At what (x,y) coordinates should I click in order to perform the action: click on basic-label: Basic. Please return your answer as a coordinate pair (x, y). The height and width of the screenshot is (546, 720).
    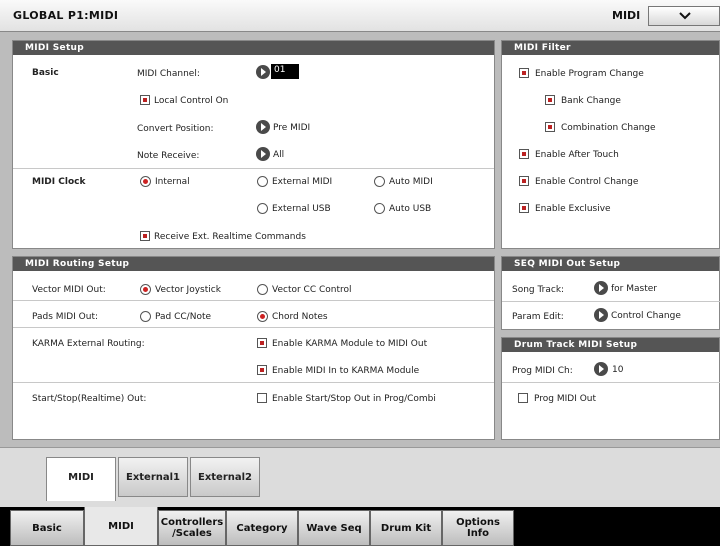
    Looking at the image, I should click on (45, 73).